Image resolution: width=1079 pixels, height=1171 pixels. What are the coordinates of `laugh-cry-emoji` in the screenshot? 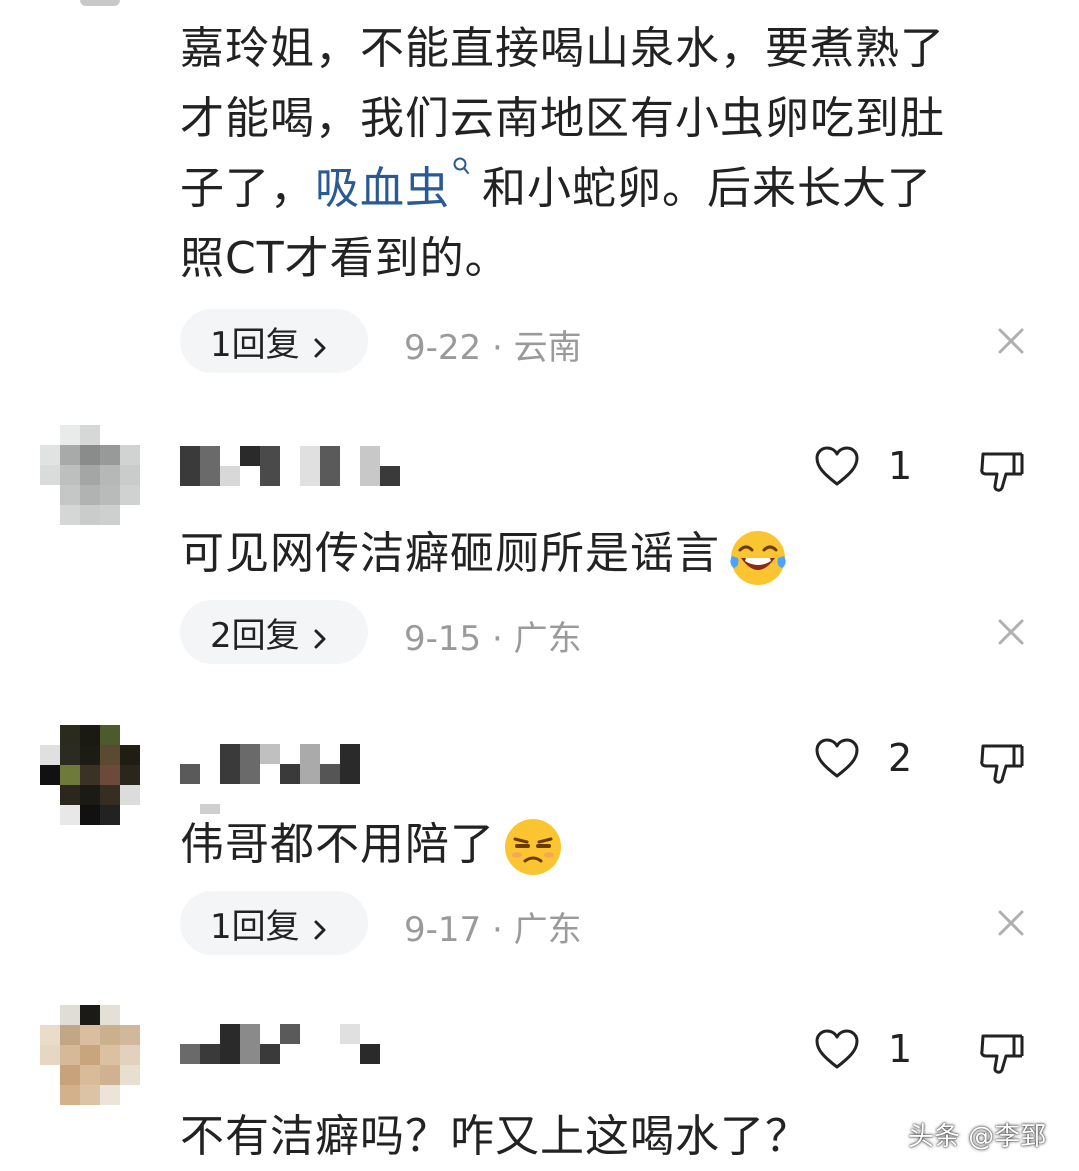 It's located at (758, 558).